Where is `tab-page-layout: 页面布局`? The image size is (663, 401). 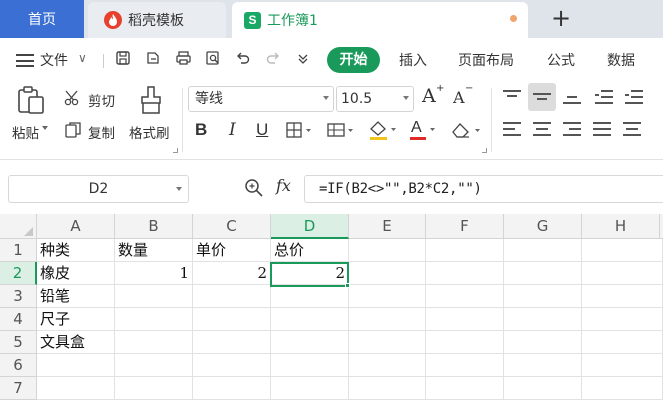
tab-page-layout: 页面布局 is located at coordinates (486, 60).